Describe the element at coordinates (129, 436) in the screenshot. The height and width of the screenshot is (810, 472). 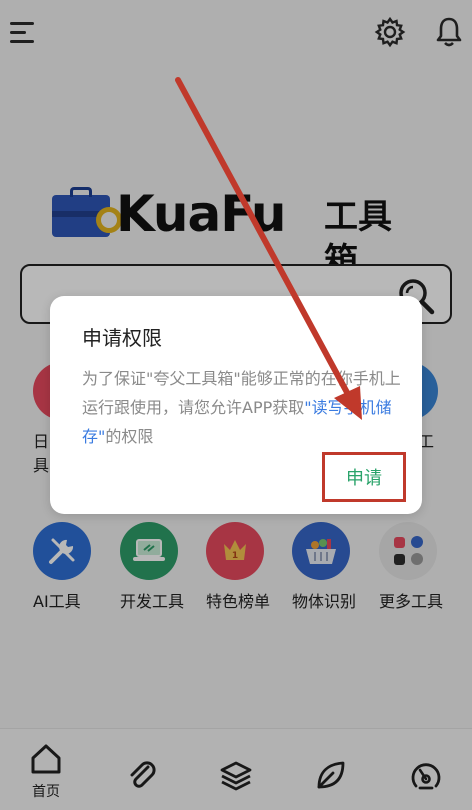
I see `dialog-message-suffix: 的权限` at that location.